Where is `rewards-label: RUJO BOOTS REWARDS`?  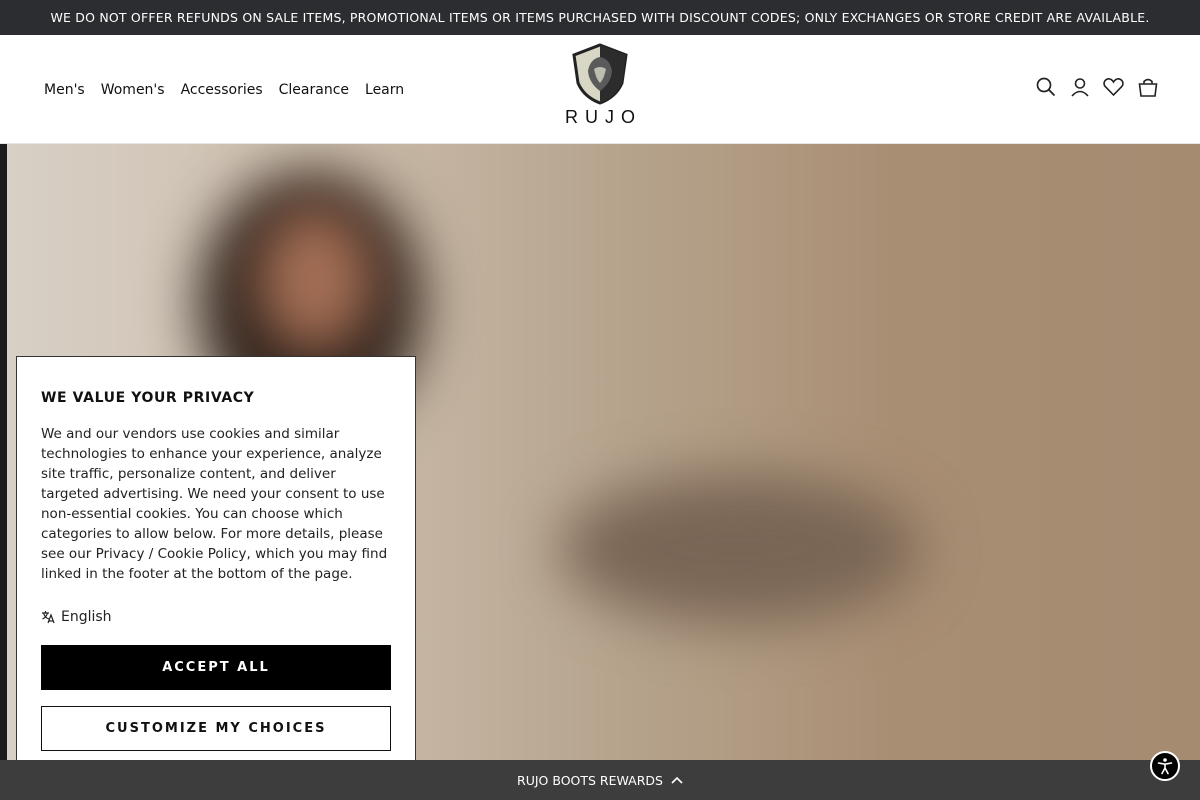
rewards-label: RUJO BOOTS REWARDS is located at coordinates (590, 780).